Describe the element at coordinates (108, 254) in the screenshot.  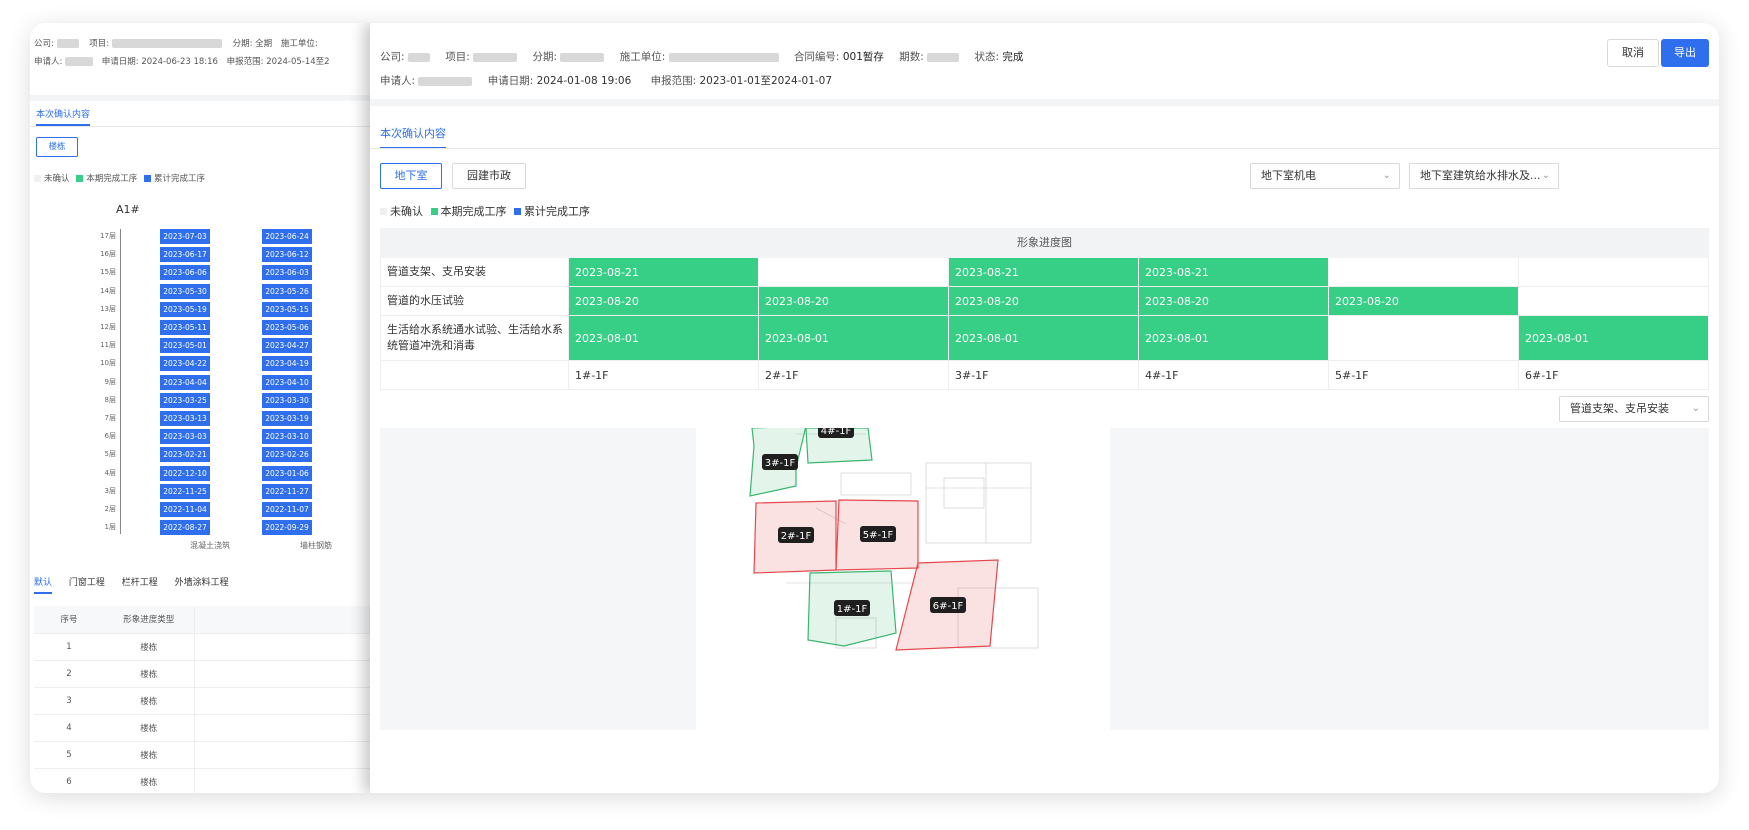
I see `floor-tick-label: 16层` at that location.